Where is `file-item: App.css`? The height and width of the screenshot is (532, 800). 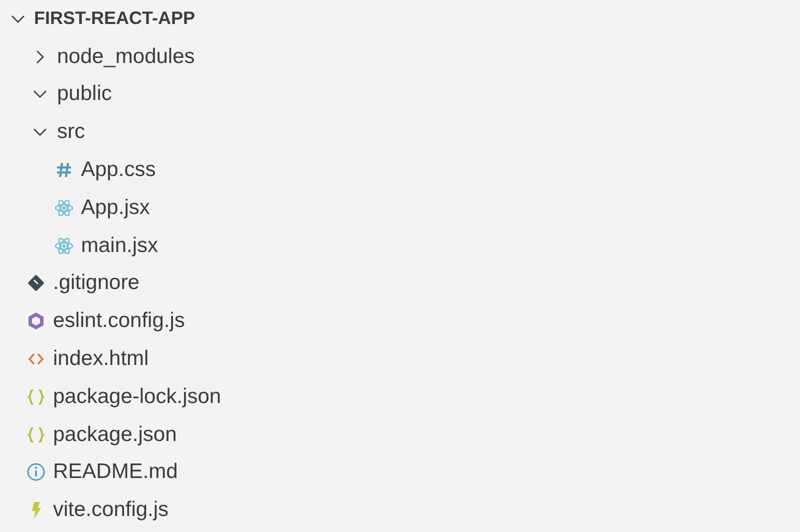 file-item: App.css is located at coordinates (78, 170).